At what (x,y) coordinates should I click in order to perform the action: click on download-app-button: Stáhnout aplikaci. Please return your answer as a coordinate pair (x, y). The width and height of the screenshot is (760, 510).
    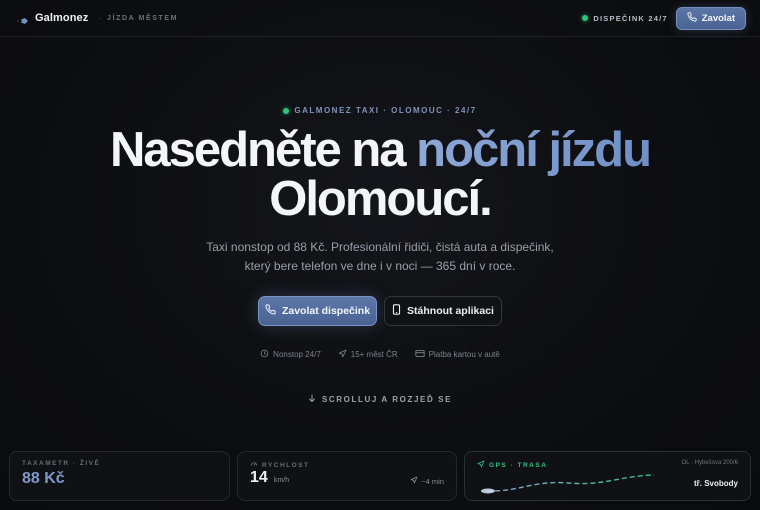
    Looking at the image, I should click on (443, 311).